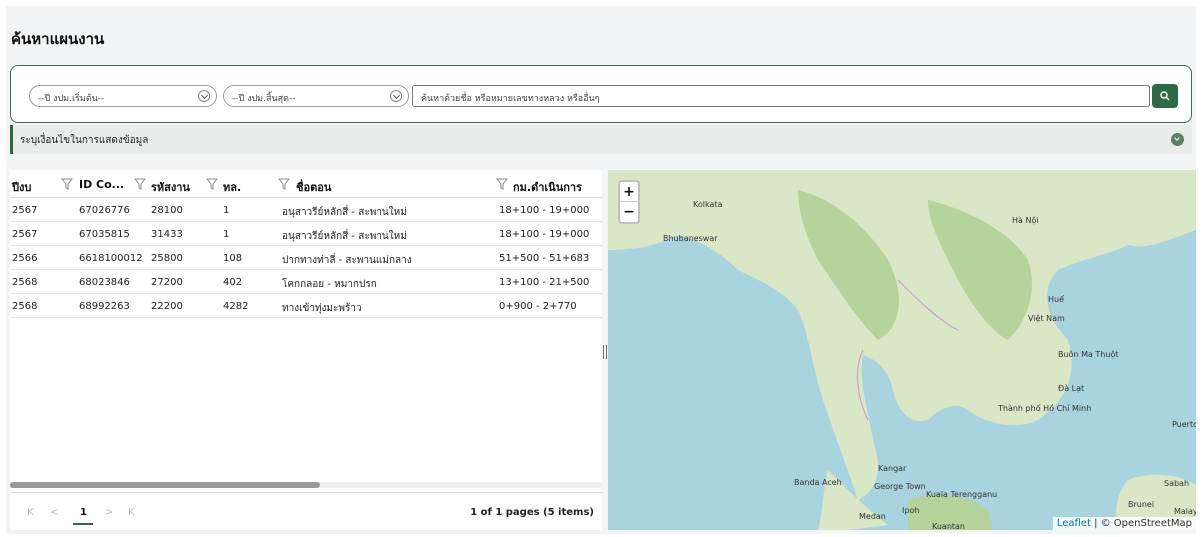 The width and height of the screenshot is (1202, 537). I want to click on map-label: Việt Nam, so click(1046, 318).